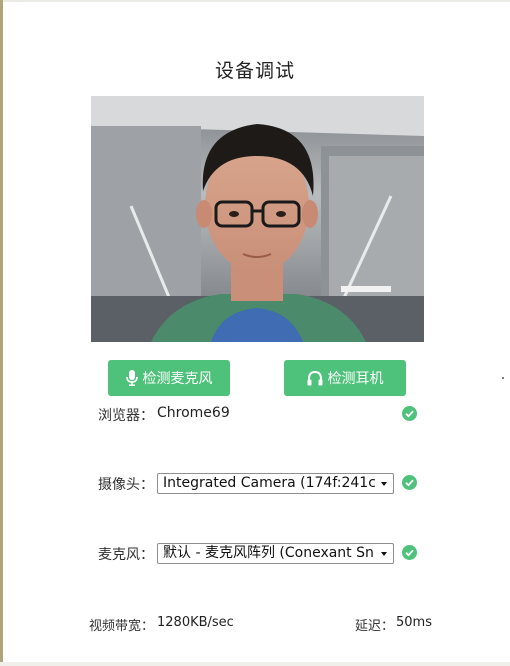  What do you see at coordinates (126, 416) in the screenshot?
I see `browser-label: 浏览器：` at bounding box center [126, 416].